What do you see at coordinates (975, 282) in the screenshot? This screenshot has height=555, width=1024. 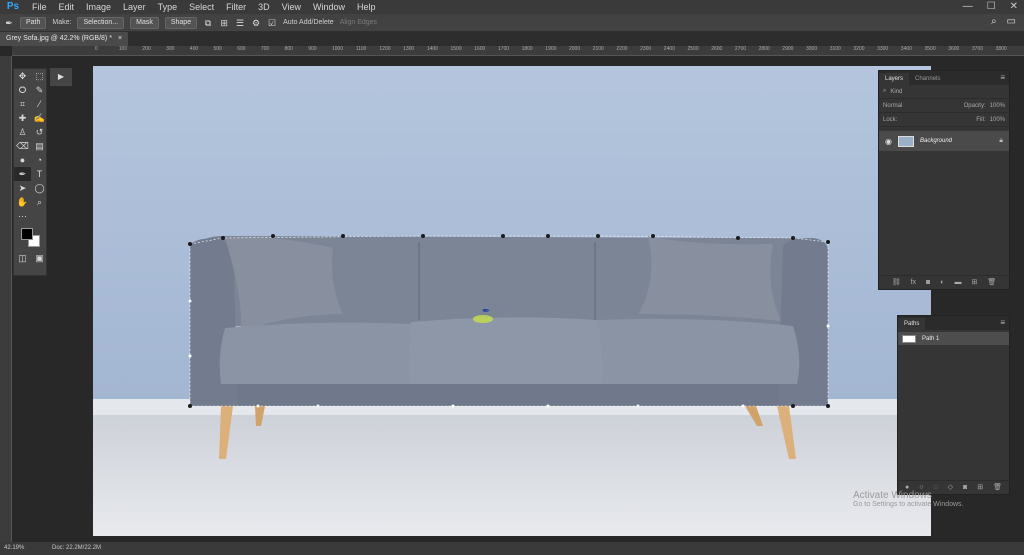 I see `new-layer-icon: ⊞` at bounding box center [975, 282].